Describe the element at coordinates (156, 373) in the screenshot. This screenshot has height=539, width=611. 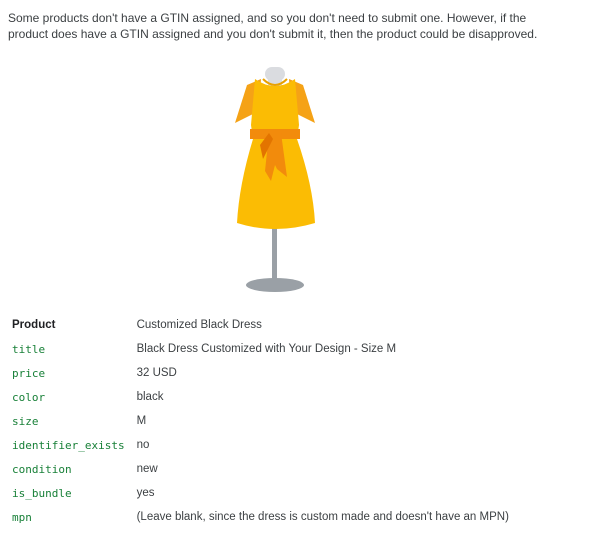
I see `attribute-value: 32 USD` at that location.